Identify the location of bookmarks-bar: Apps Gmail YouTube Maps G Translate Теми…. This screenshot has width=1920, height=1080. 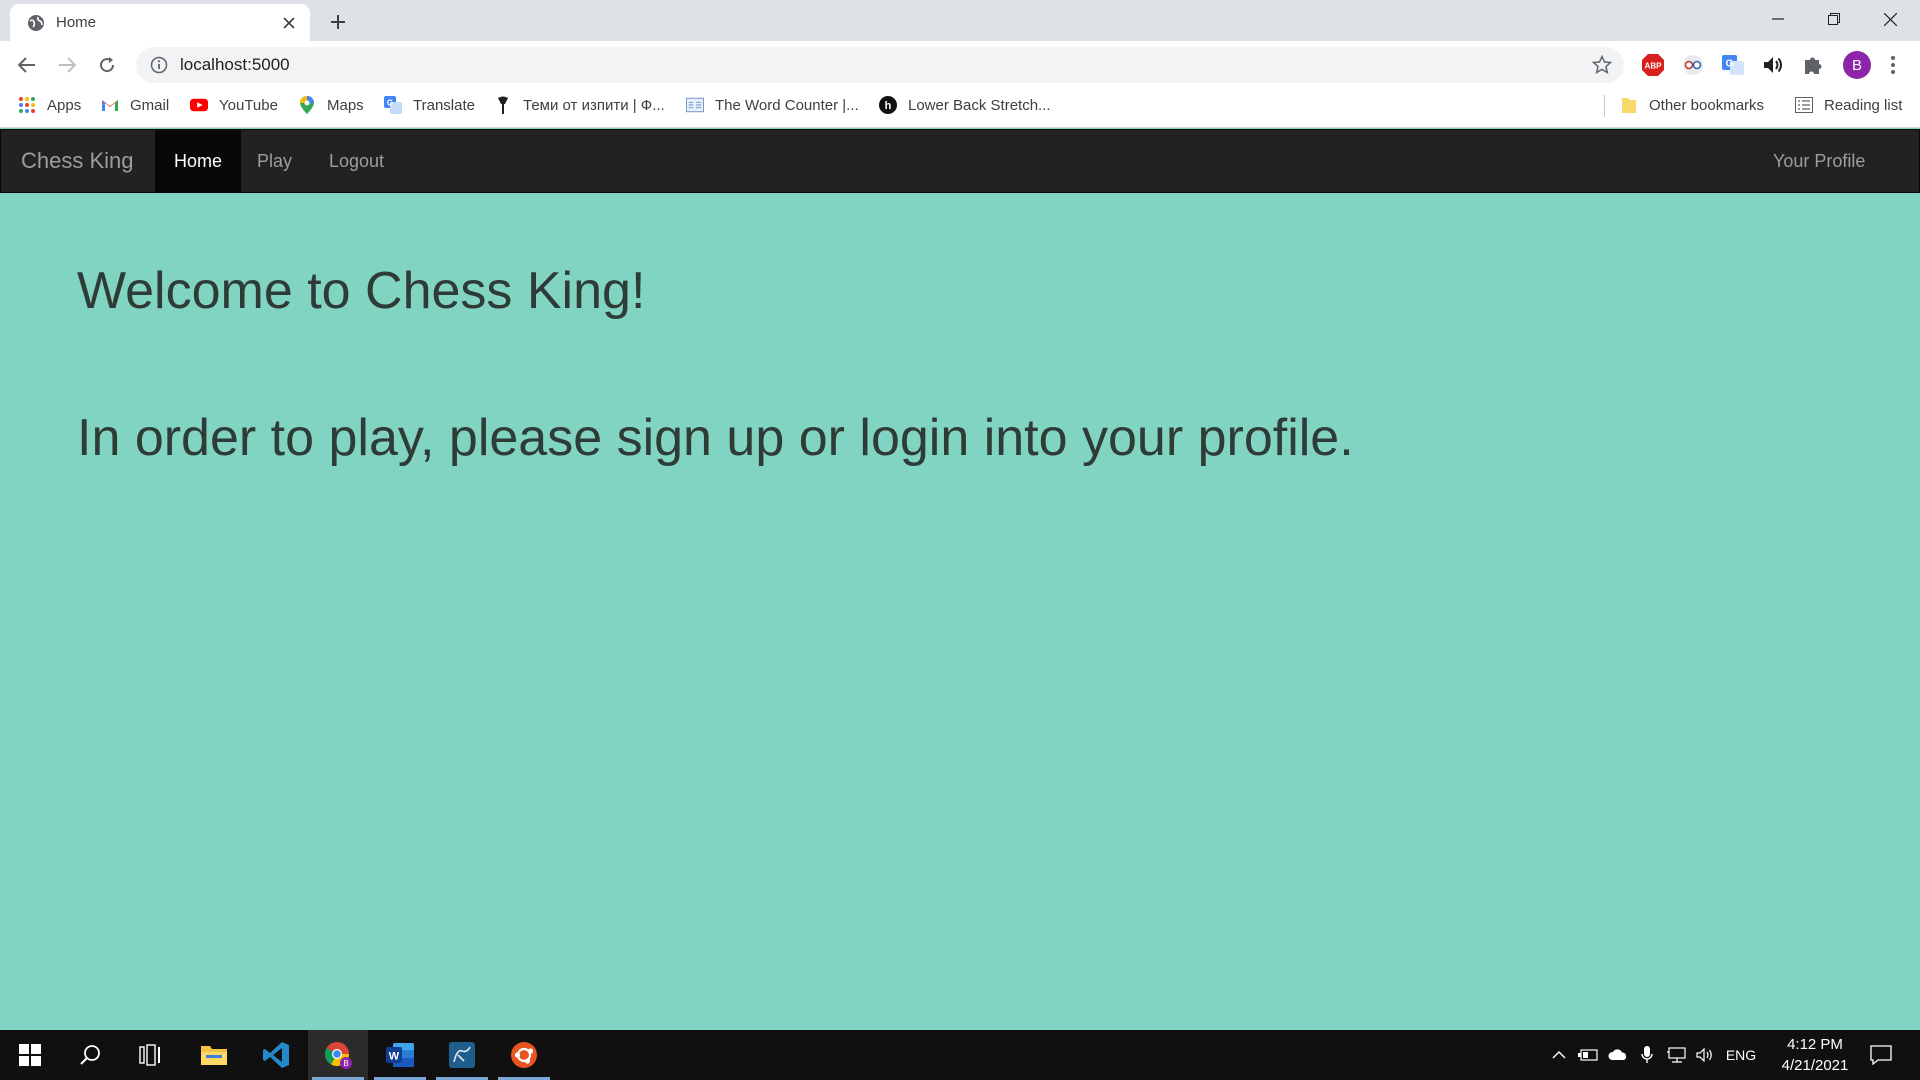
(960, 108).